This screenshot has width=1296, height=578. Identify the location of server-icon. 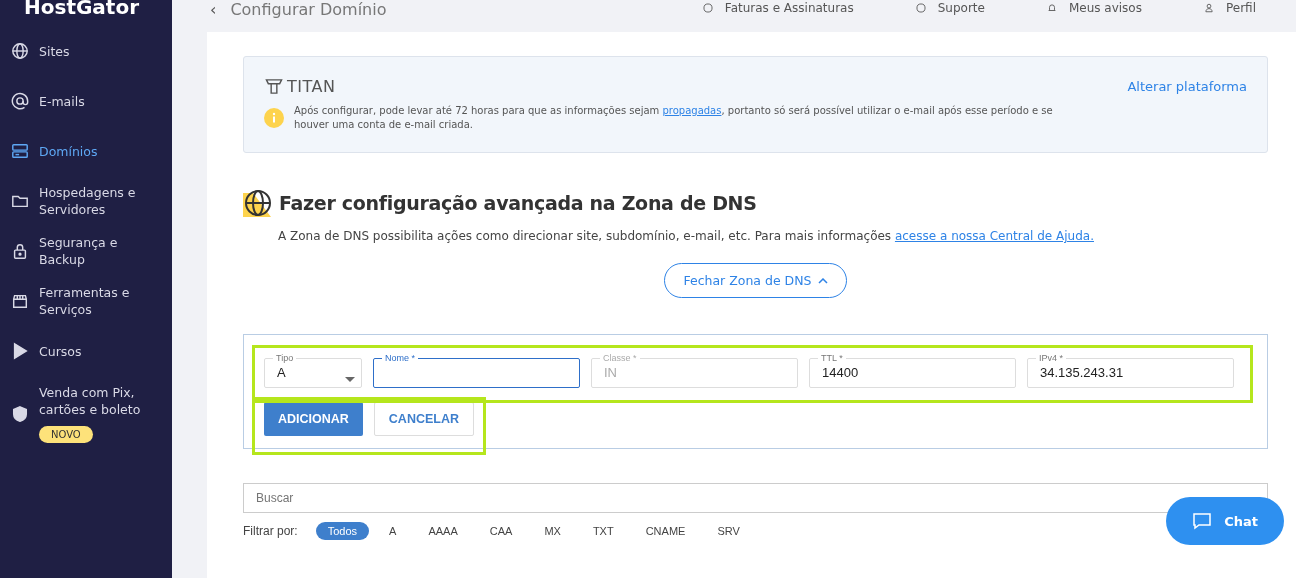
(20, 151).